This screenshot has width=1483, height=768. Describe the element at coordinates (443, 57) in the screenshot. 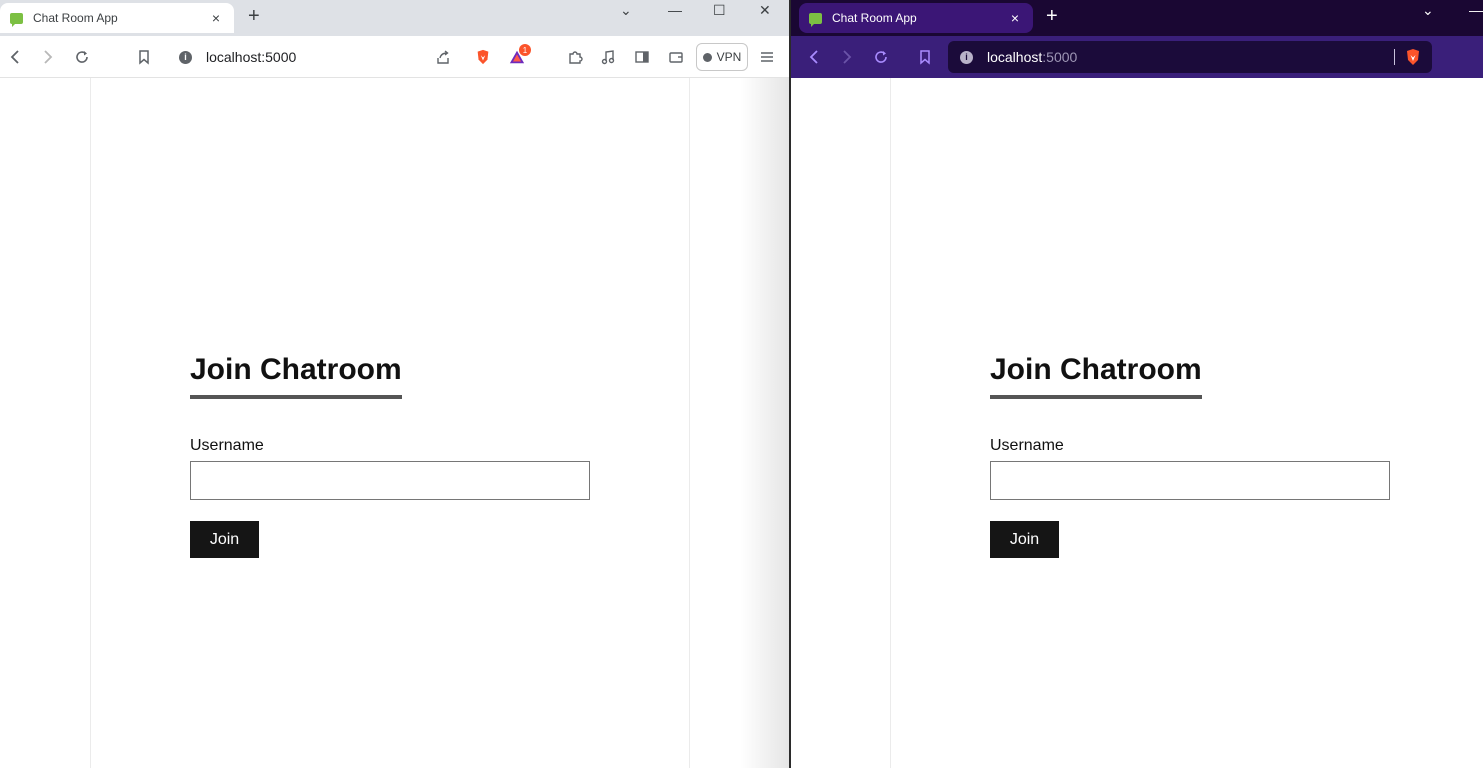

I see `share-icon` at that location.